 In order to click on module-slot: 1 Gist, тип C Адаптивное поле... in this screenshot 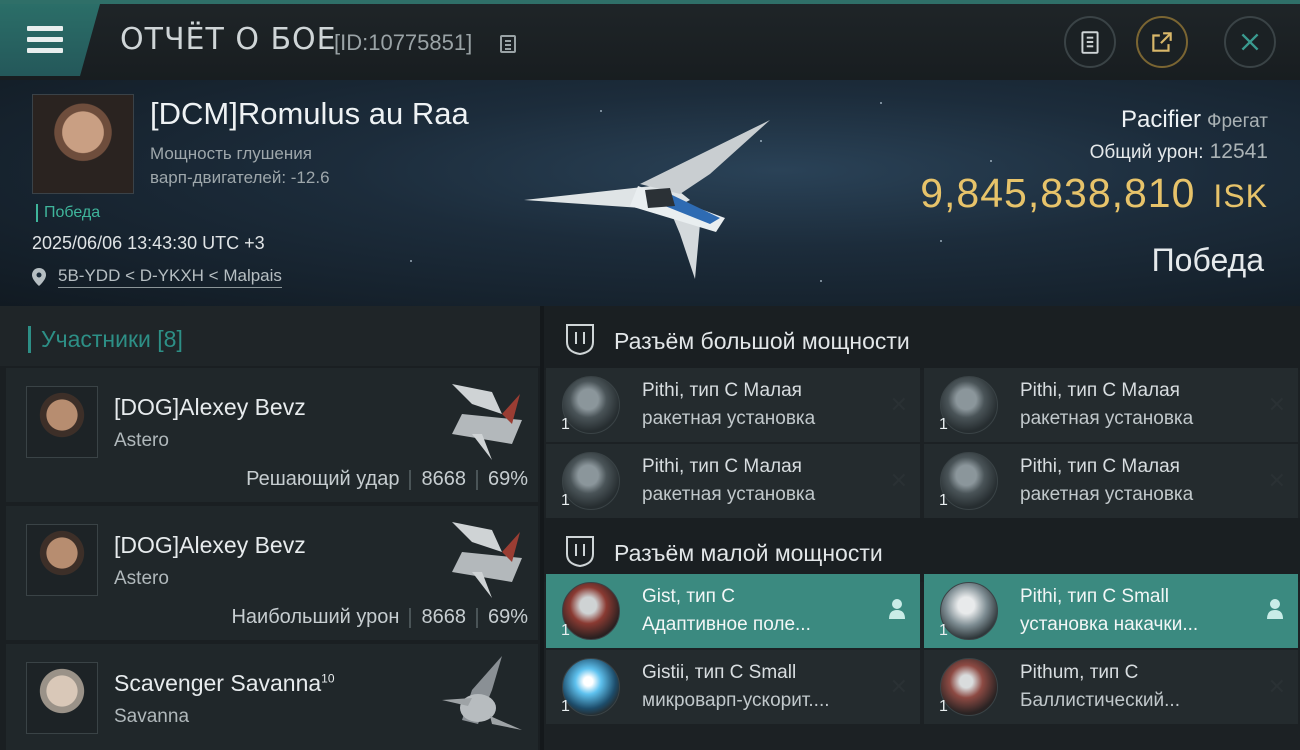, I will do `click(733, 611)`.